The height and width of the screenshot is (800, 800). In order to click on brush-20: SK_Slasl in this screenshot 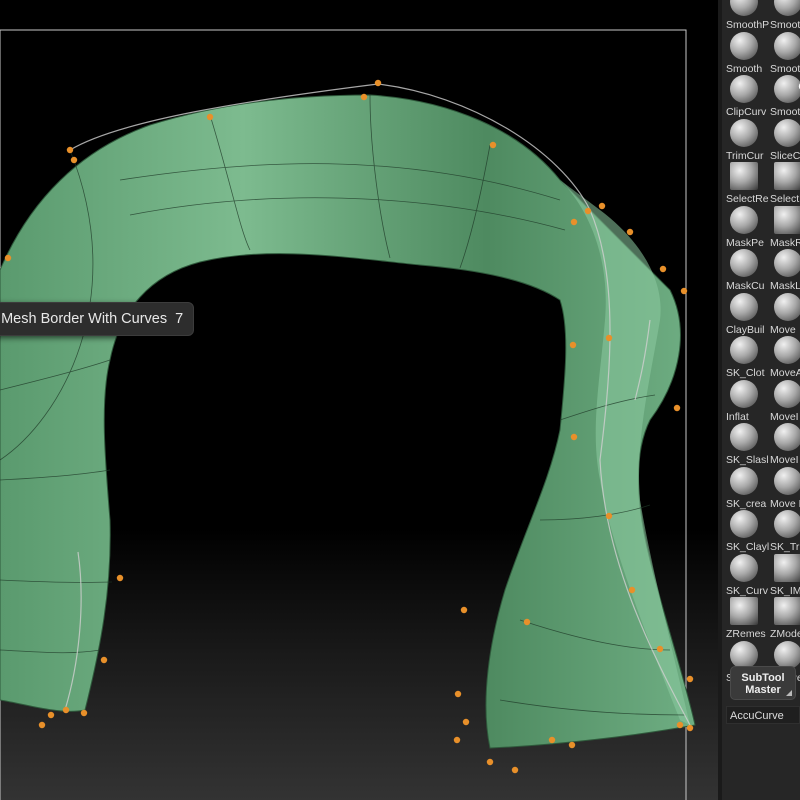, I will do `click(748, 443)`.